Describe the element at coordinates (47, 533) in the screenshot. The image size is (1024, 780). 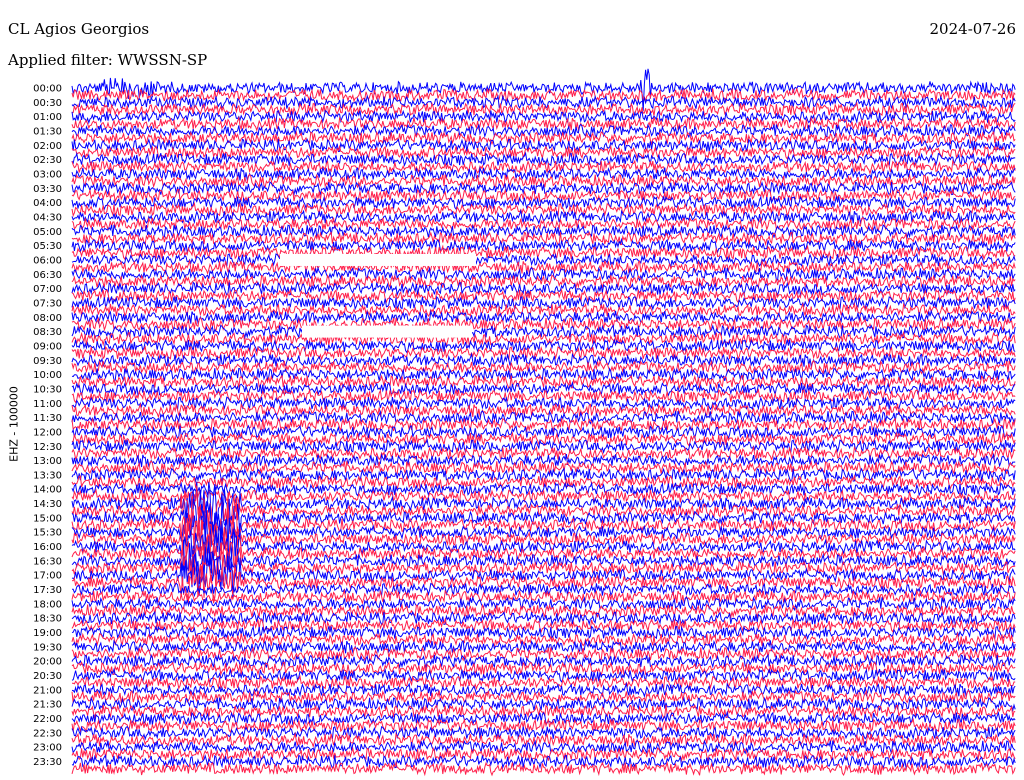
I see `time-tick-label: 15:30` at that location.